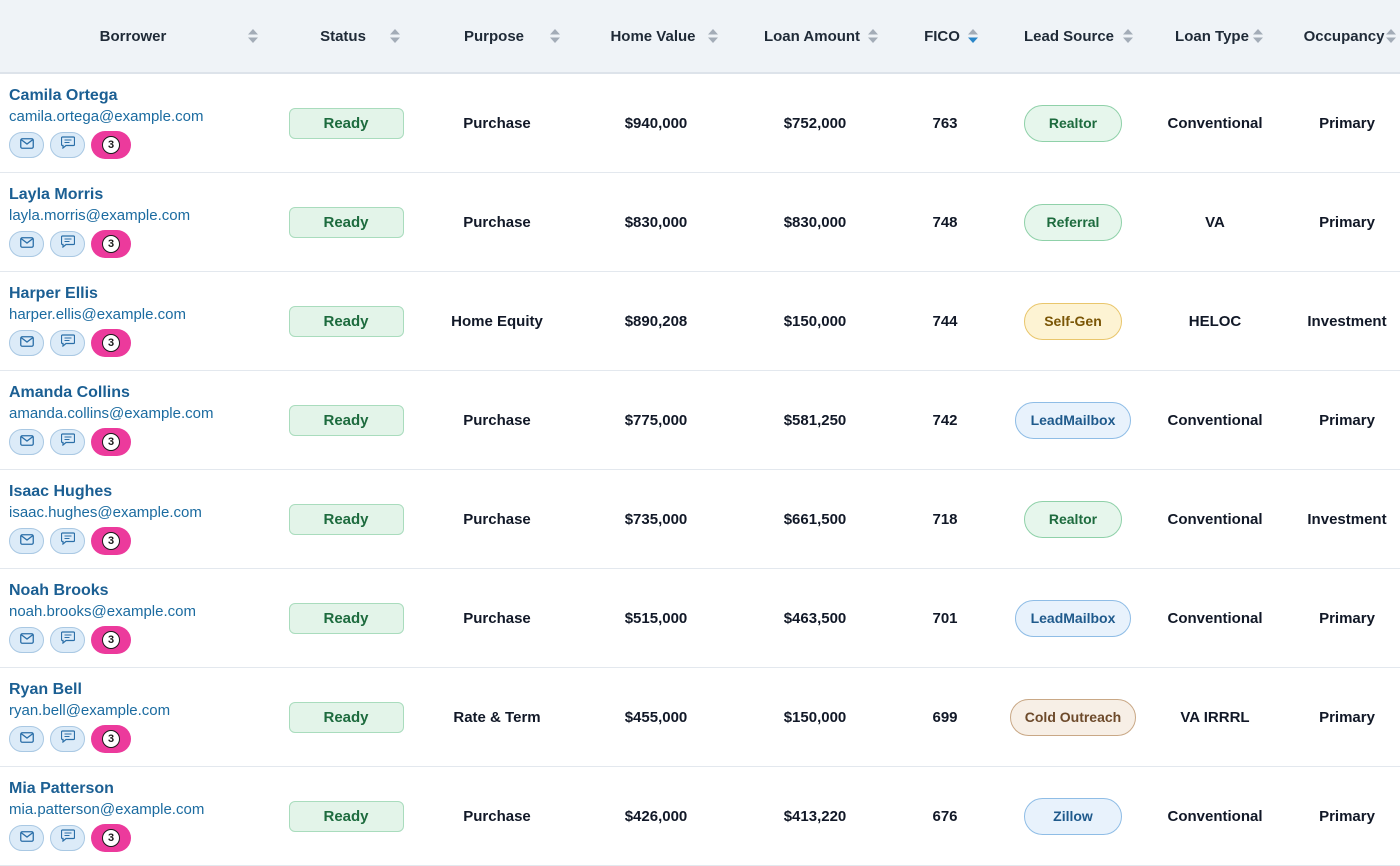 The width and height of the screenshot is (1400, 866). What do you see at coordinates (102, 612) in the screenshot?
I see `borrower-email: noah.brooks@example.com` at bounding box center [102, 612].